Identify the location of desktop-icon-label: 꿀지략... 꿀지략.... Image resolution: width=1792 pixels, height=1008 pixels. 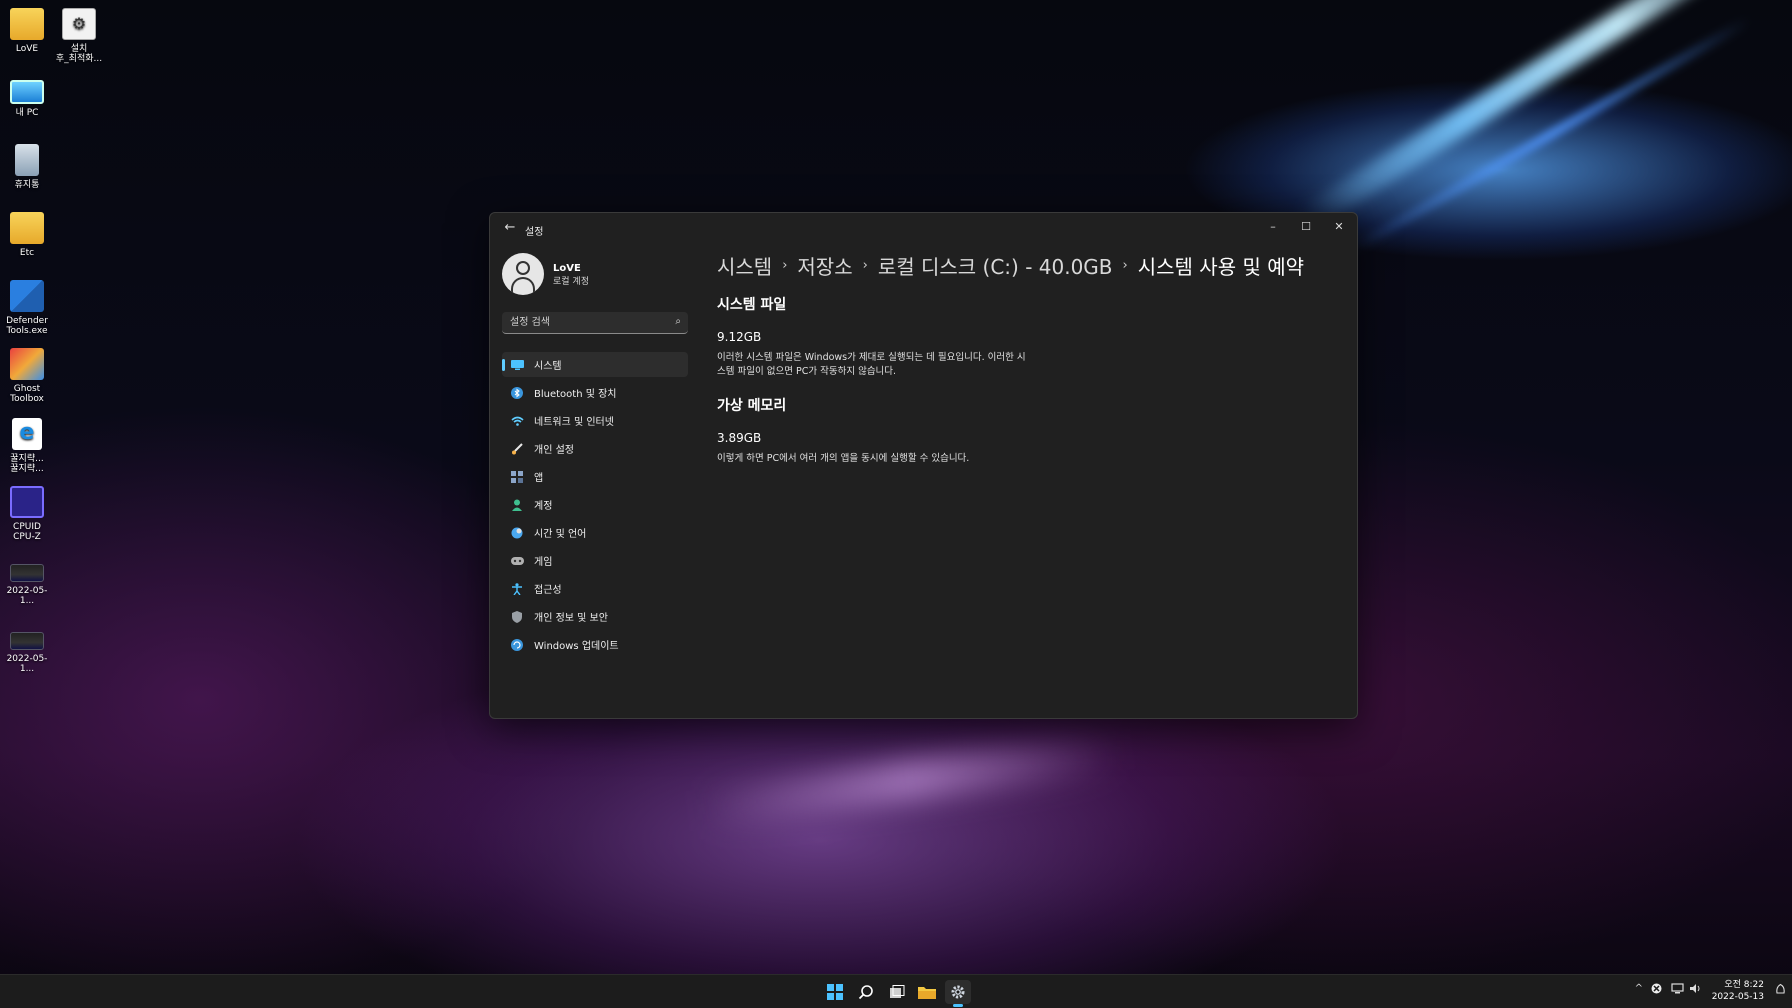
(27, 464).